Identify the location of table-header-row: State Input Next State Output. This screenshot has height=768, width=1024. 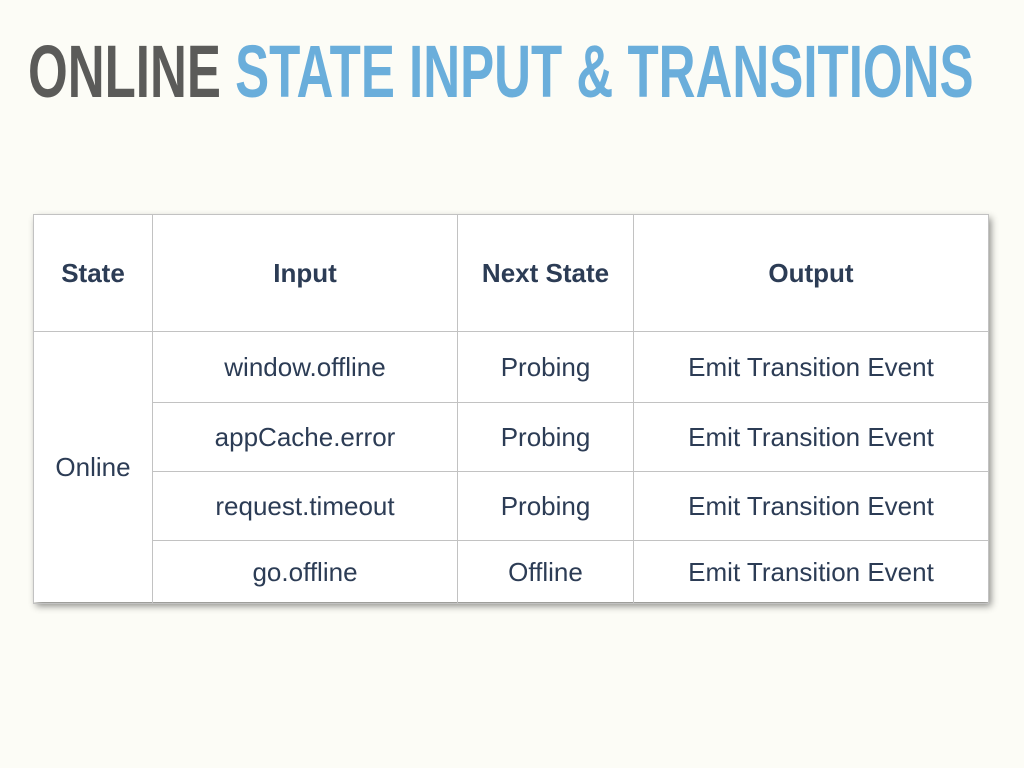
(511, 273).